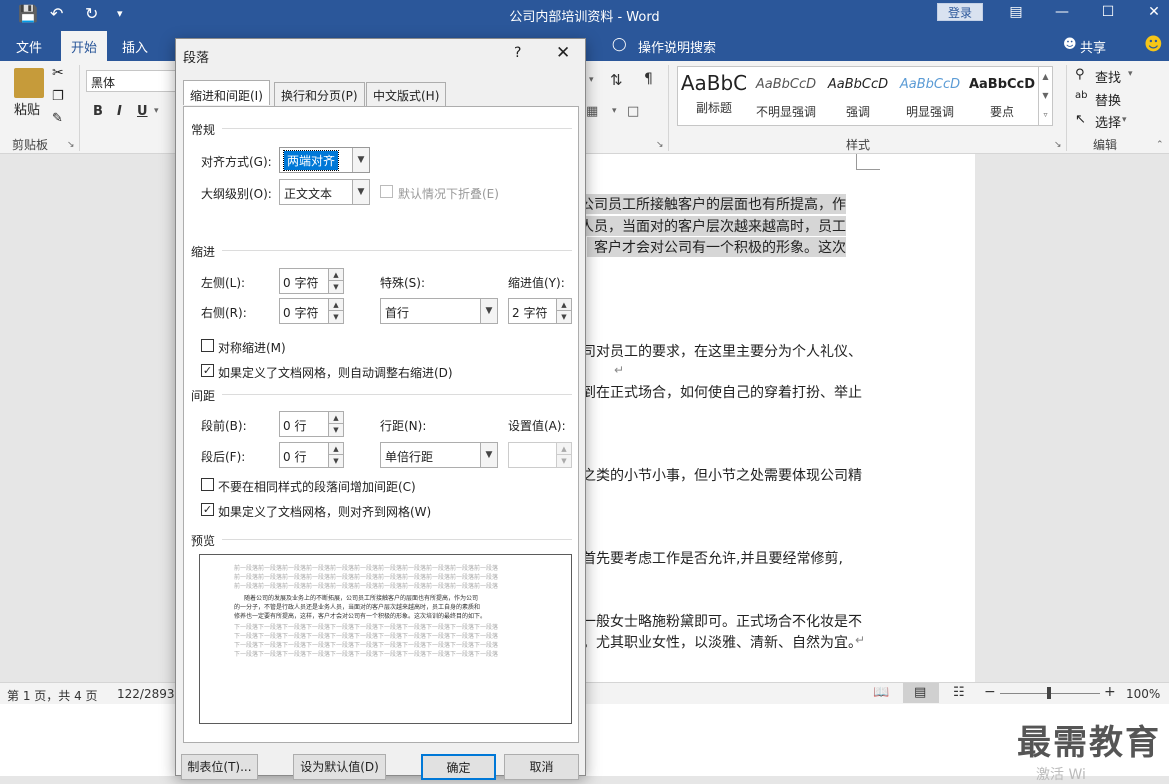 The width and height of the screenshot is (1169, 784). I want to click on find-dropdown-icon: ▾, so click(1130, 74).